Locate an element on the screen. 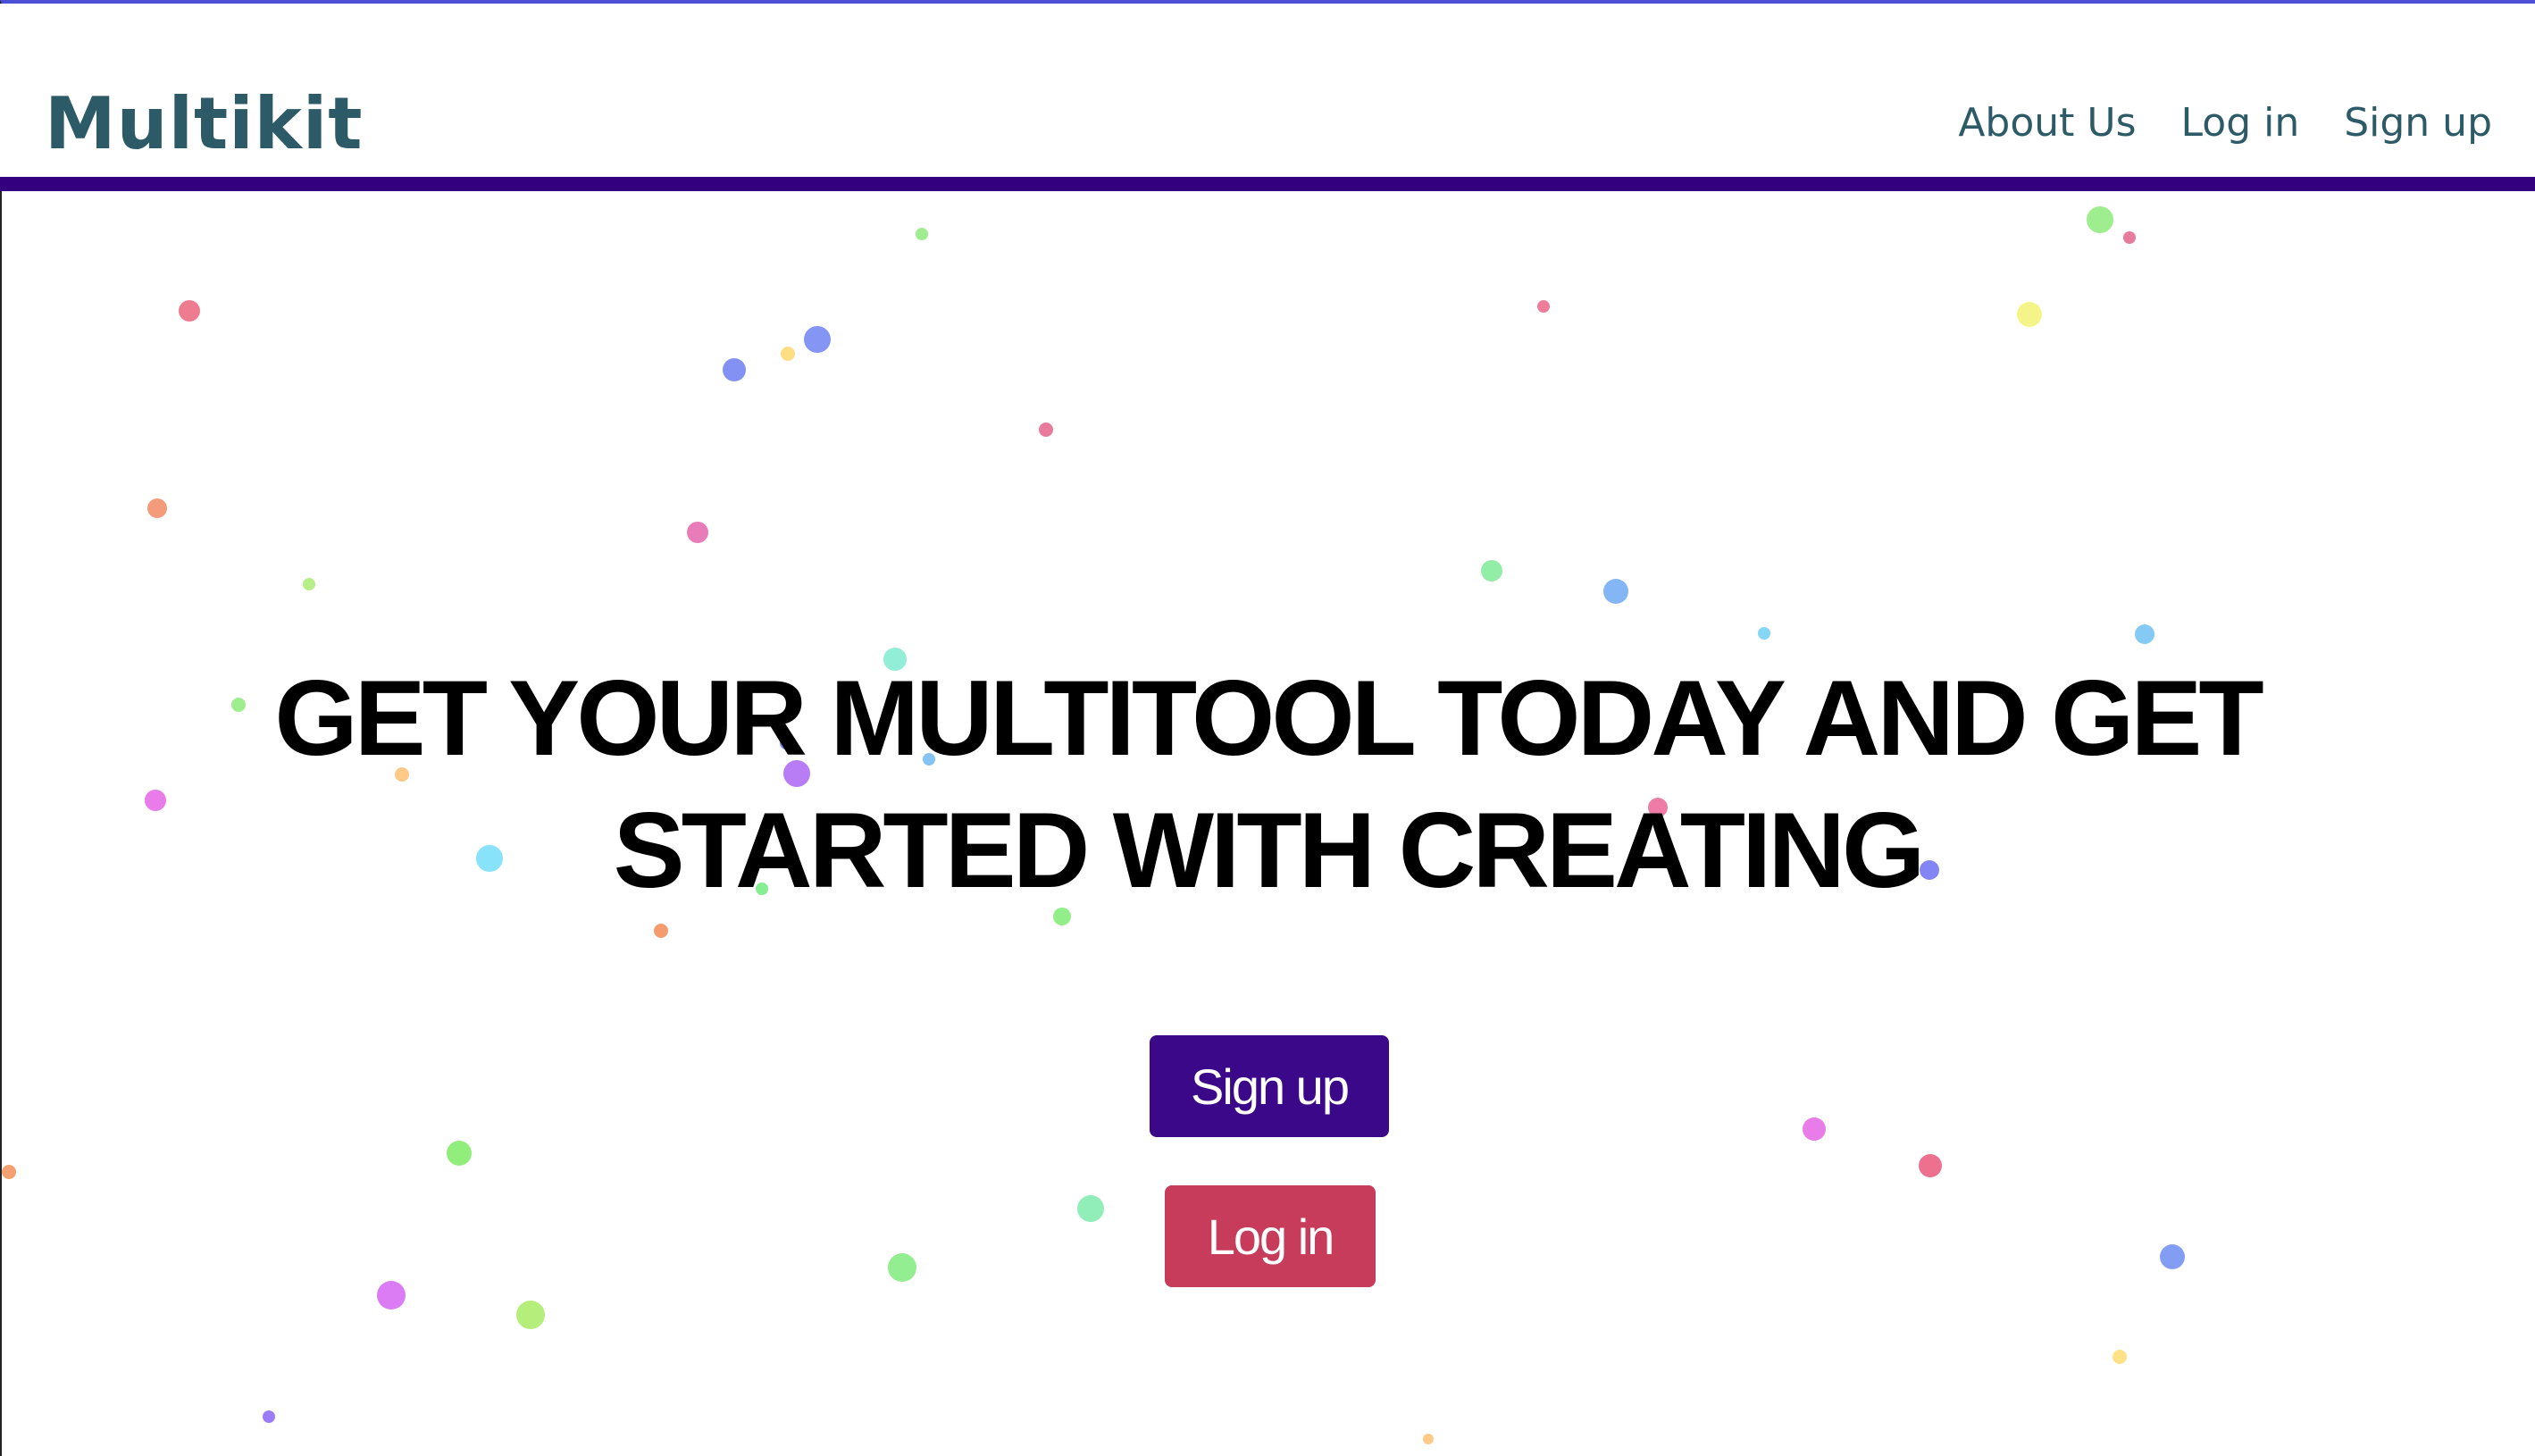 Image resolution: width=2535 pixels, height=1456 pixels. nav-signup-link: Sign up is located at coordinates (2418, 123).